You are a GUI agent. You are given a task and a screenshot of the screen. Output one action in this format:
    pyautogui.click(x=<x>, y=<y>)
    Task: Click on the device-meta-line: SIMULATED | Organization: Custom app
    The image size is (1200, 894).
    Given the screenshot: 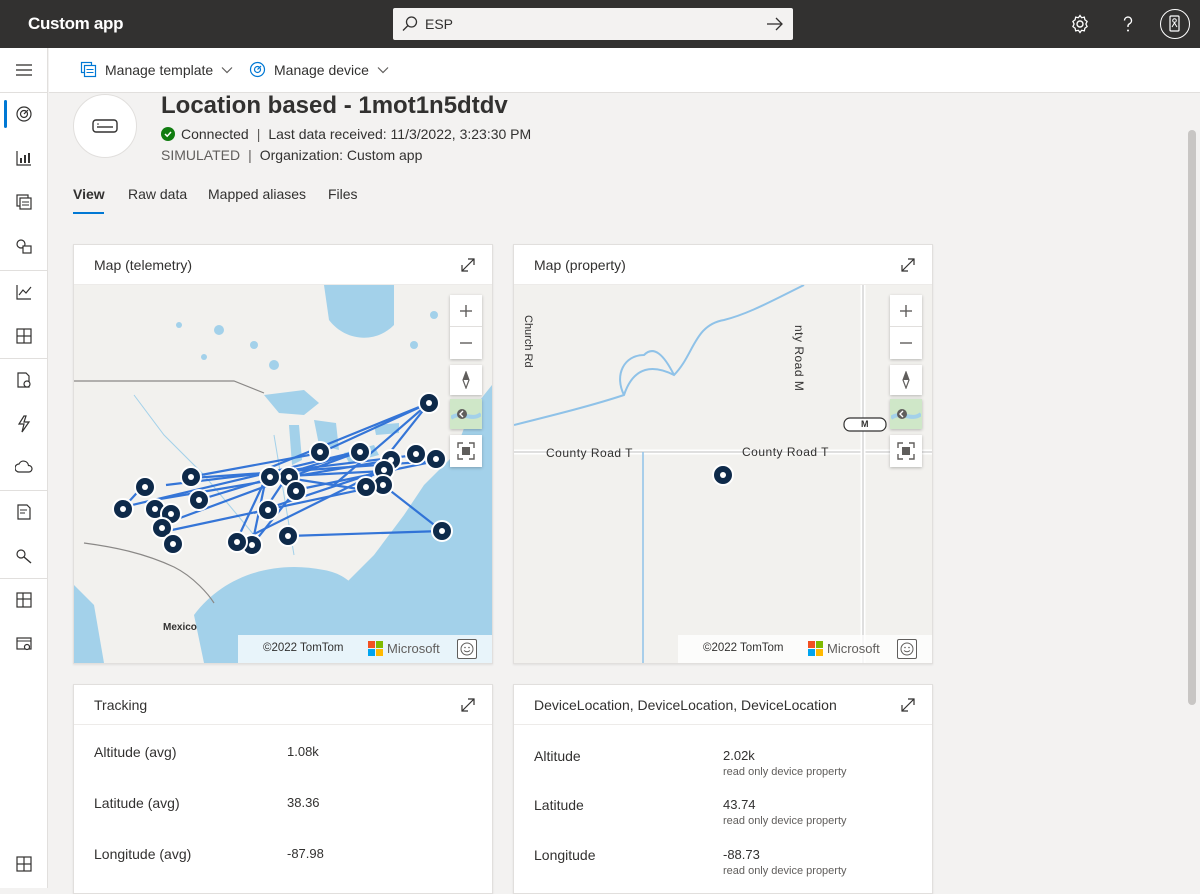 What is the action you would take?
    pyautogui.click(x=291, y=155)
    